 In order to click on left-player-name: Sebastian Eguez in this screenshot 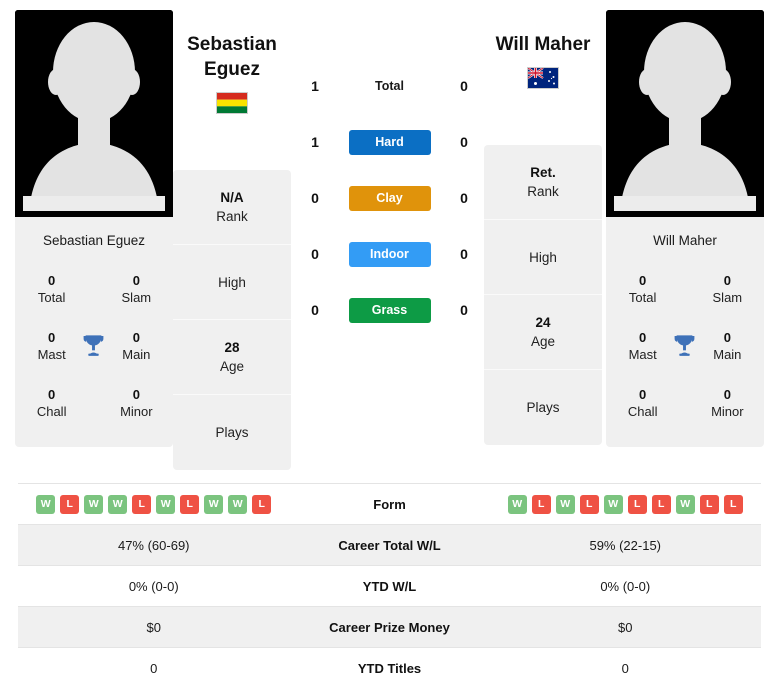, I will do `click(94, 240)`.